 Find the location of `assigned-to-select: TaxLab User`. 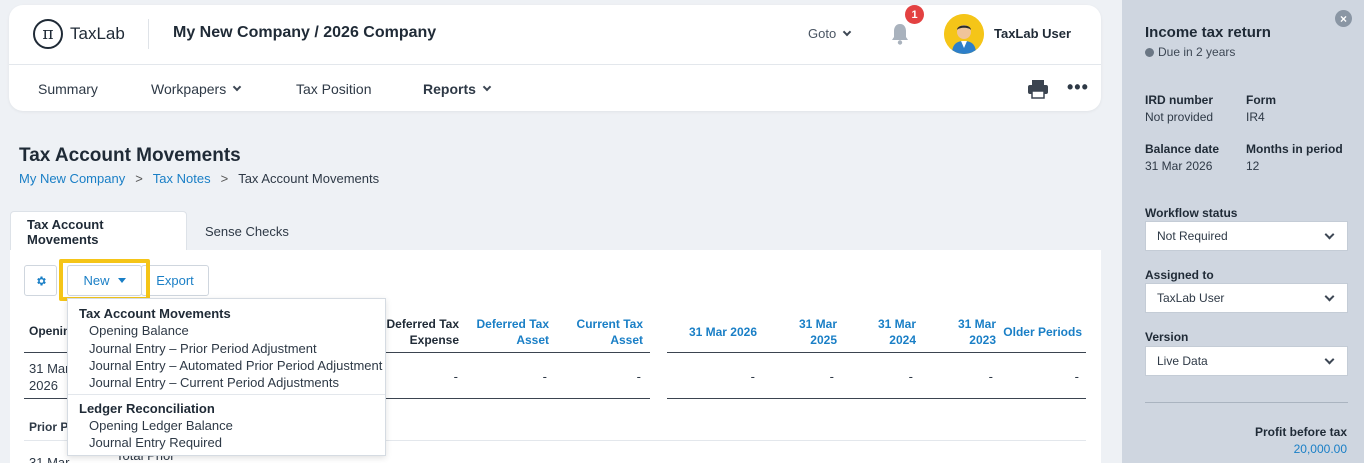

assigned-to-select: TaxLab User is located at coordinates (1246, 298).